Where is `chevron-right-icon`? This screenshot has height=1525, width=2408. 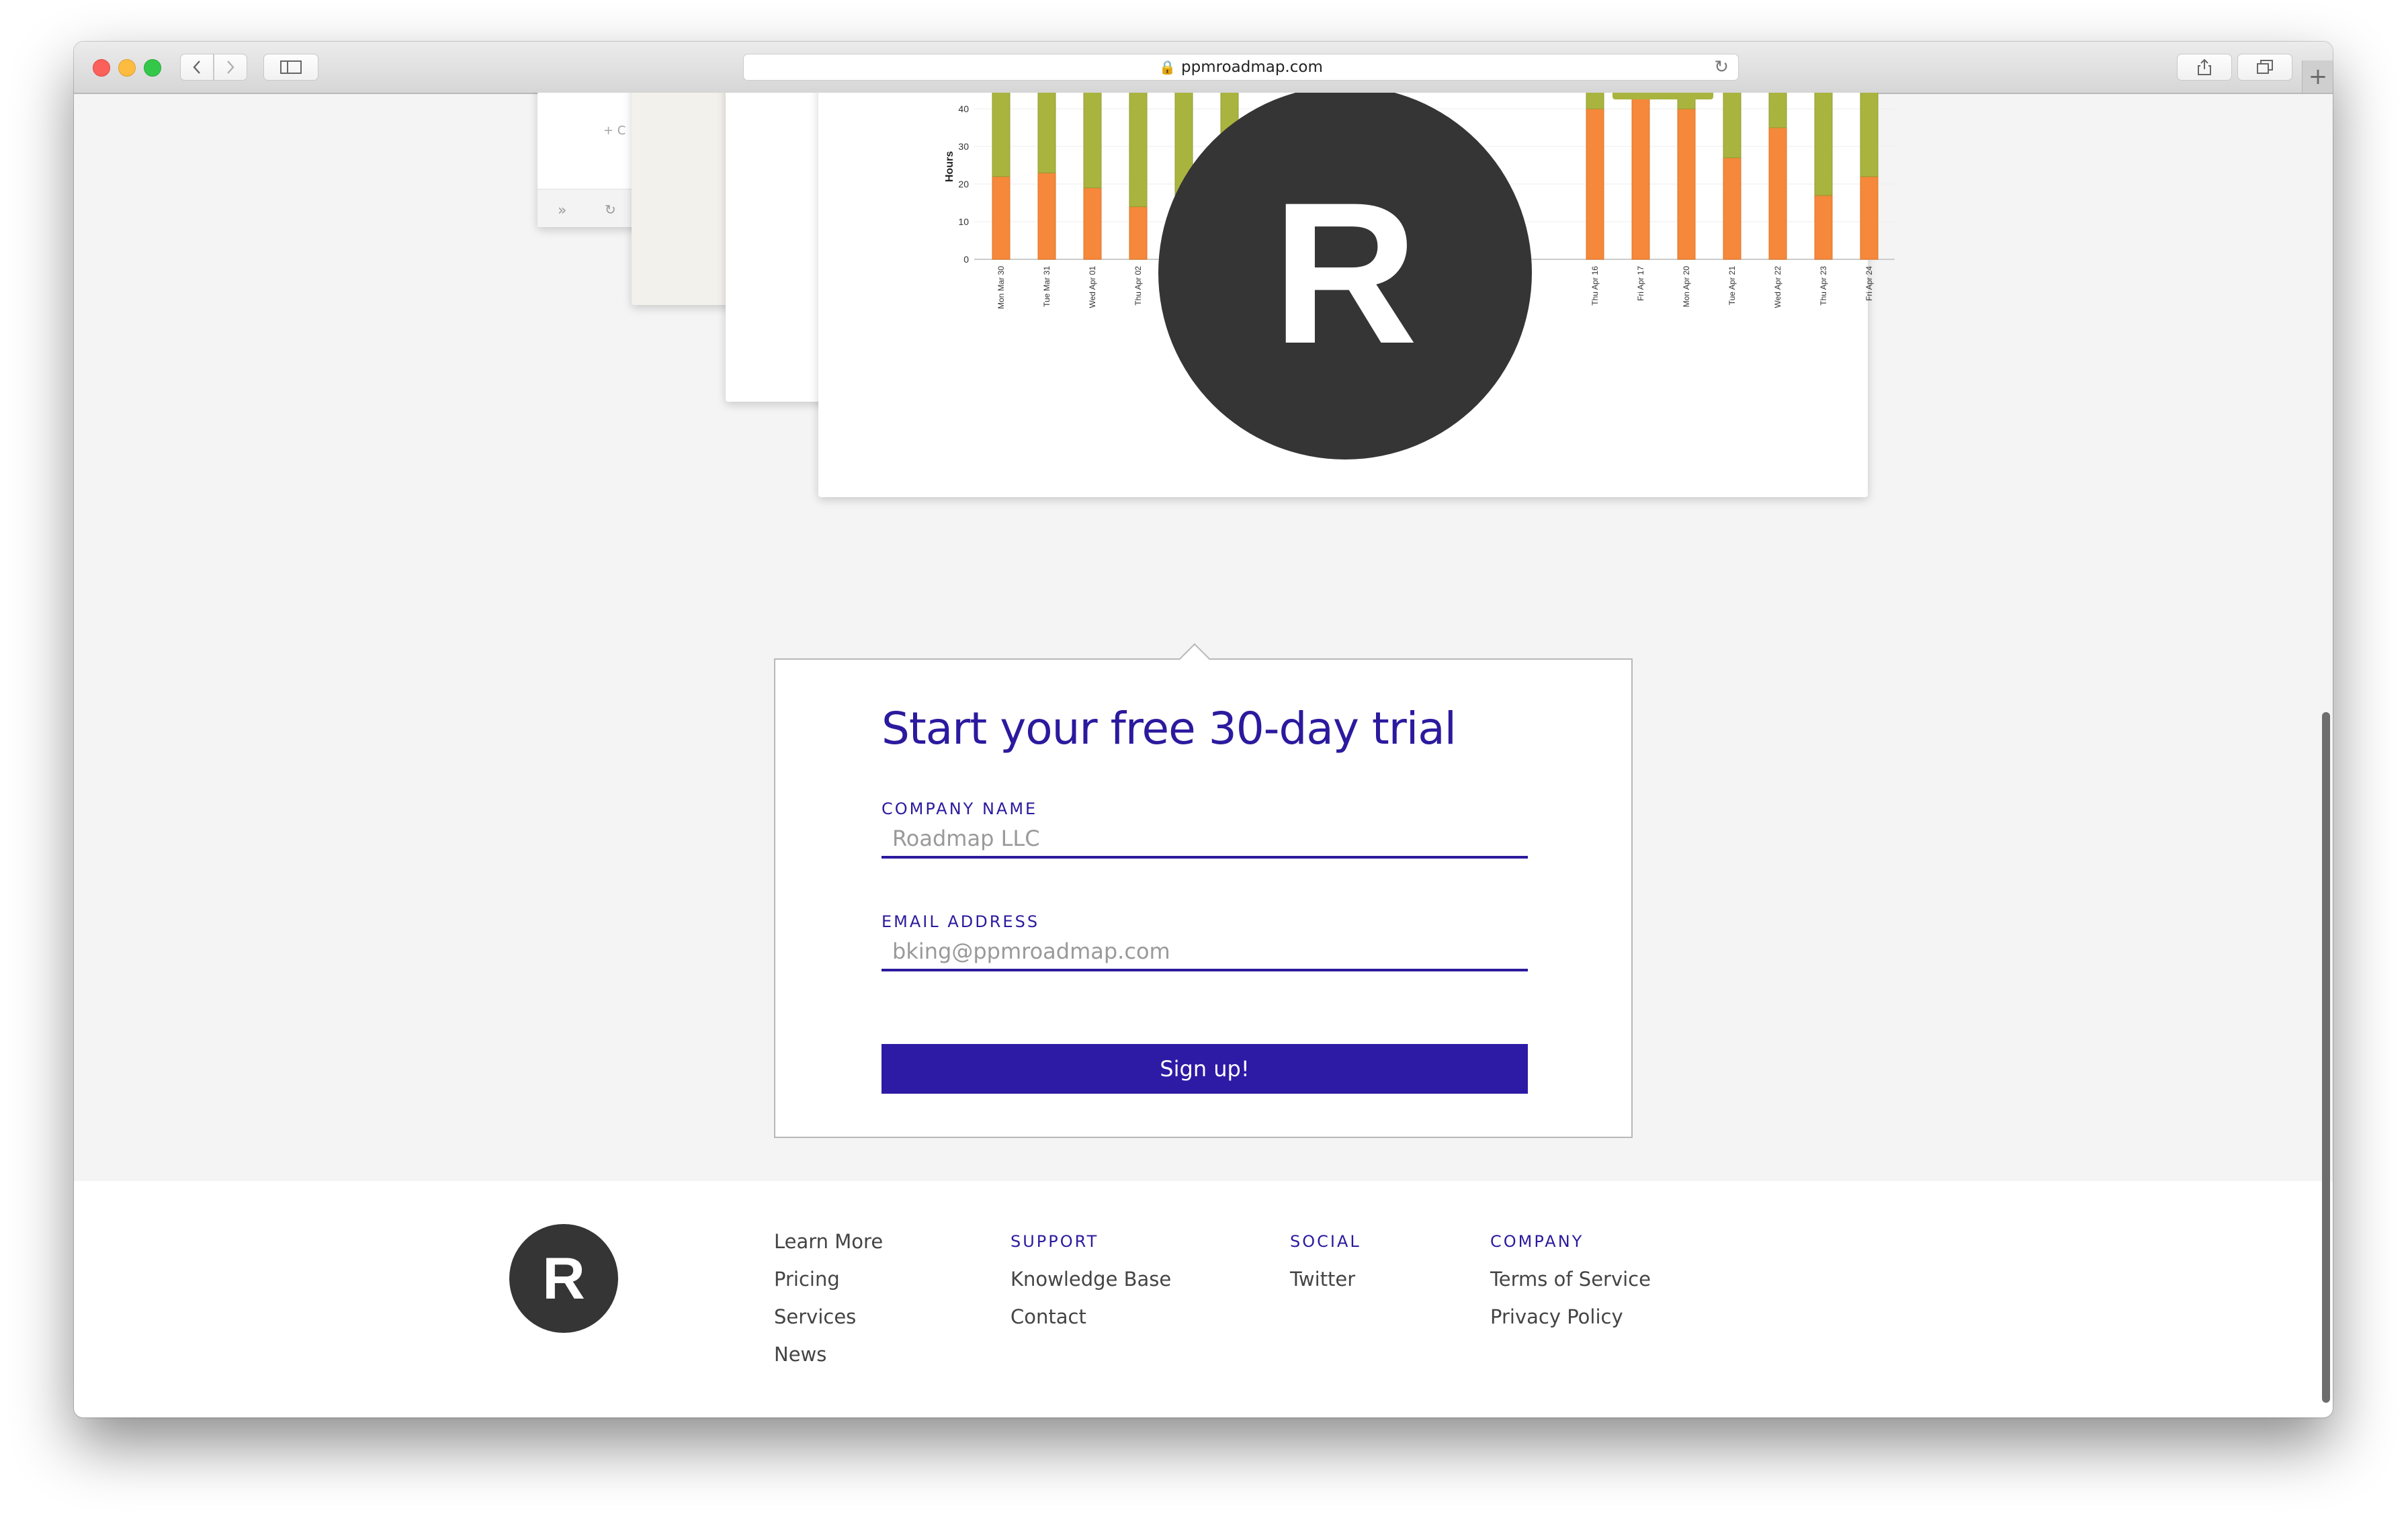
chevron-right-icon is located at coordinates (230, 67).